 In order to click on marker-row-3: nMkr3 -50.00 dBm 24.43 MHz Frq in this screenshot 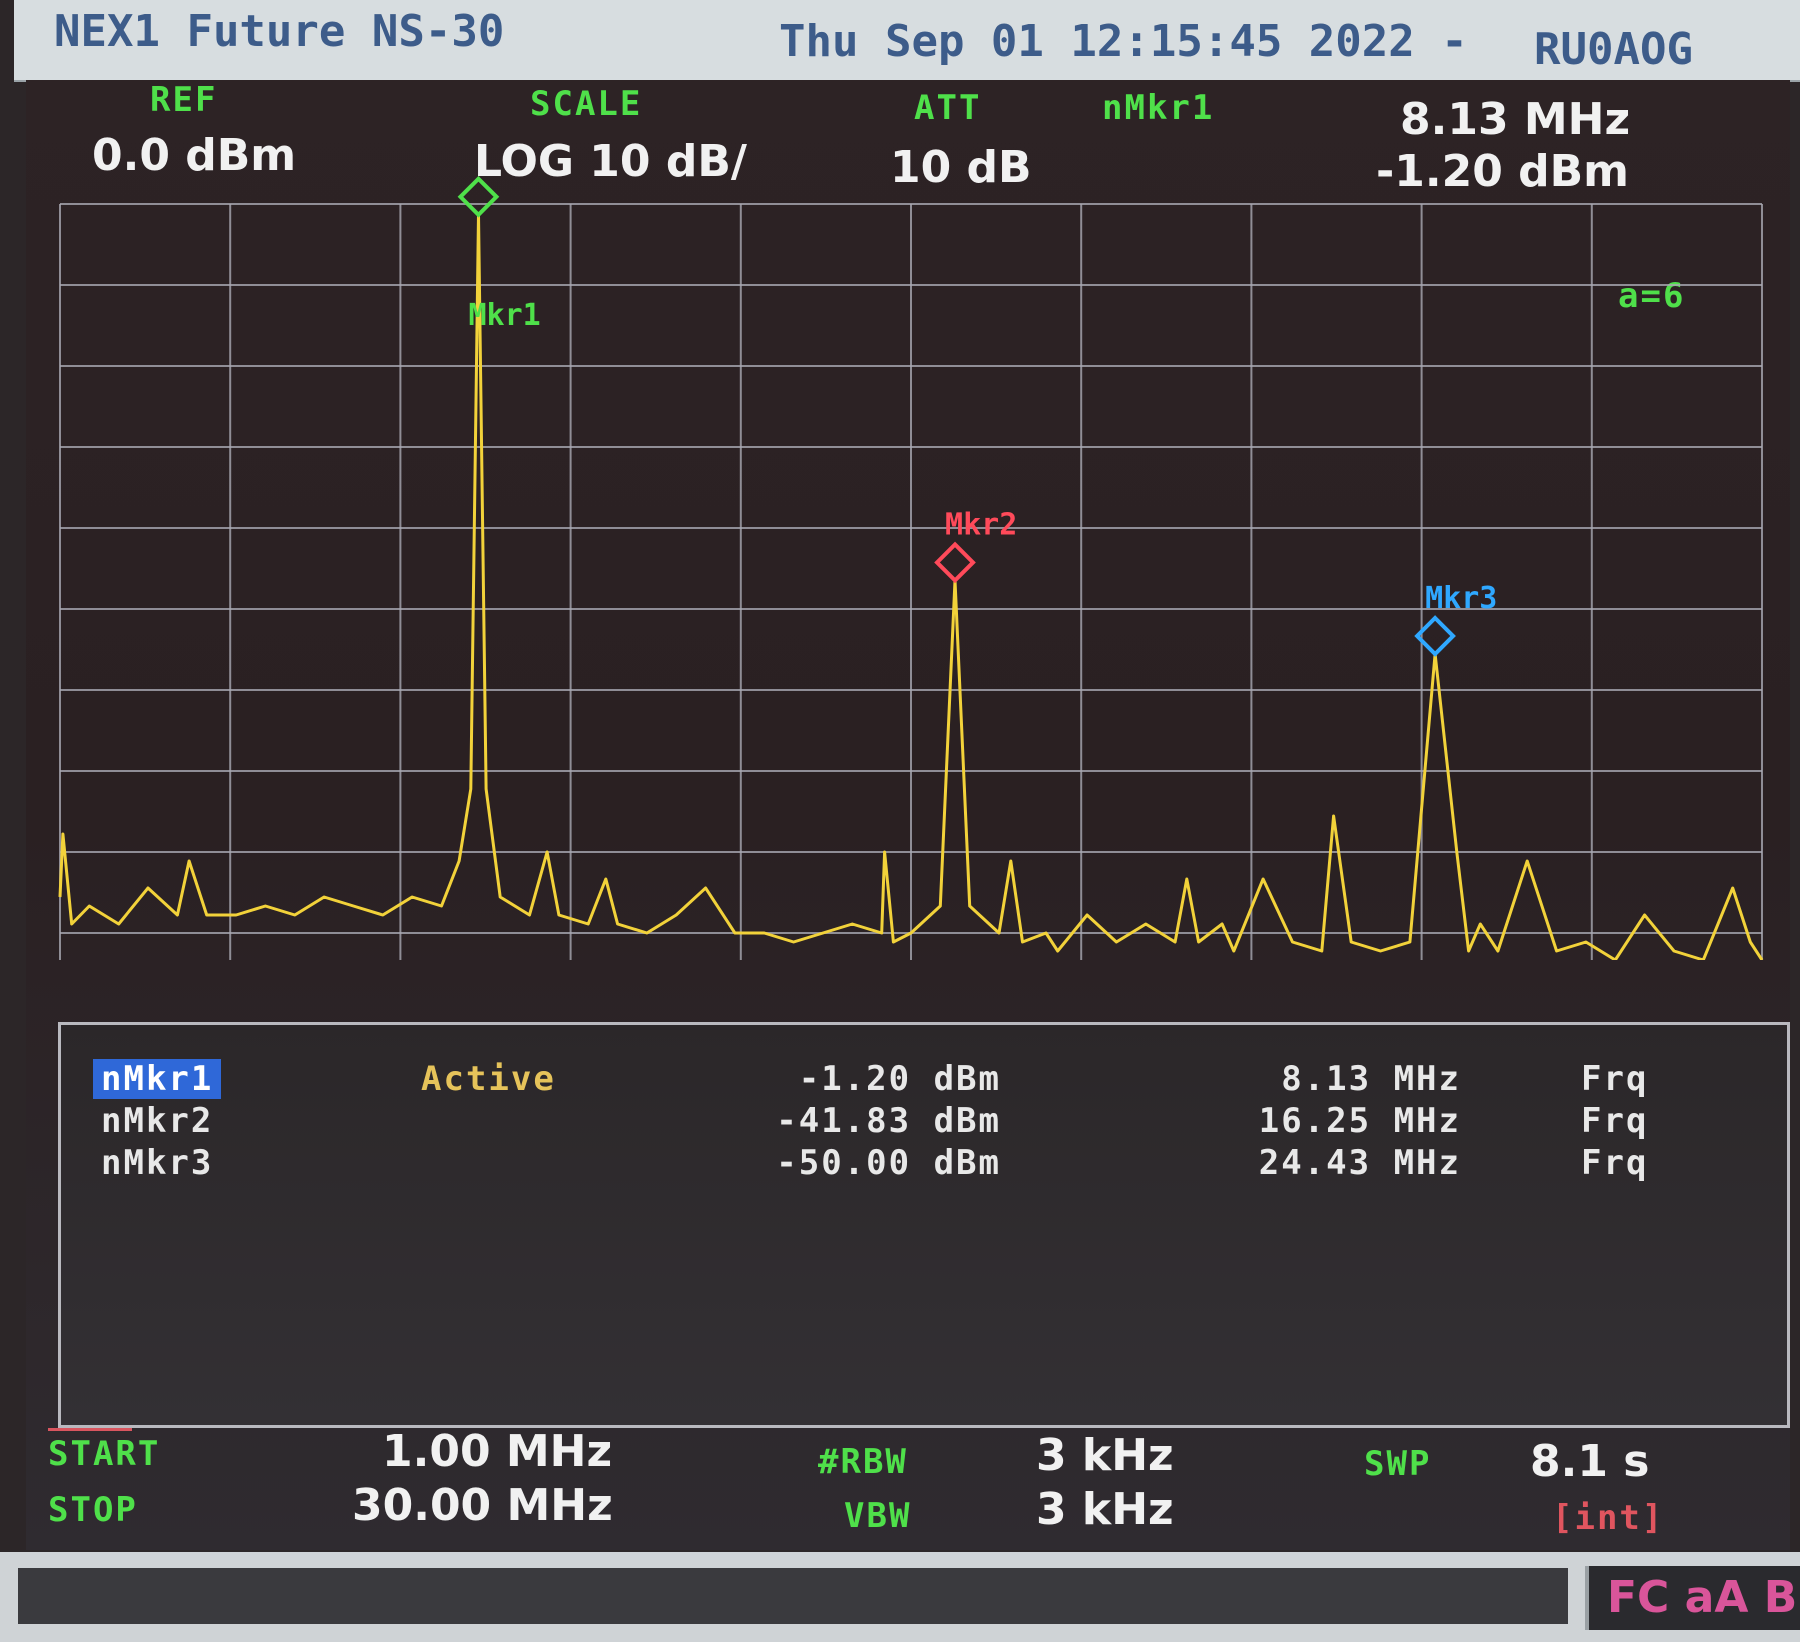, I will do `click(924, 1163)`.